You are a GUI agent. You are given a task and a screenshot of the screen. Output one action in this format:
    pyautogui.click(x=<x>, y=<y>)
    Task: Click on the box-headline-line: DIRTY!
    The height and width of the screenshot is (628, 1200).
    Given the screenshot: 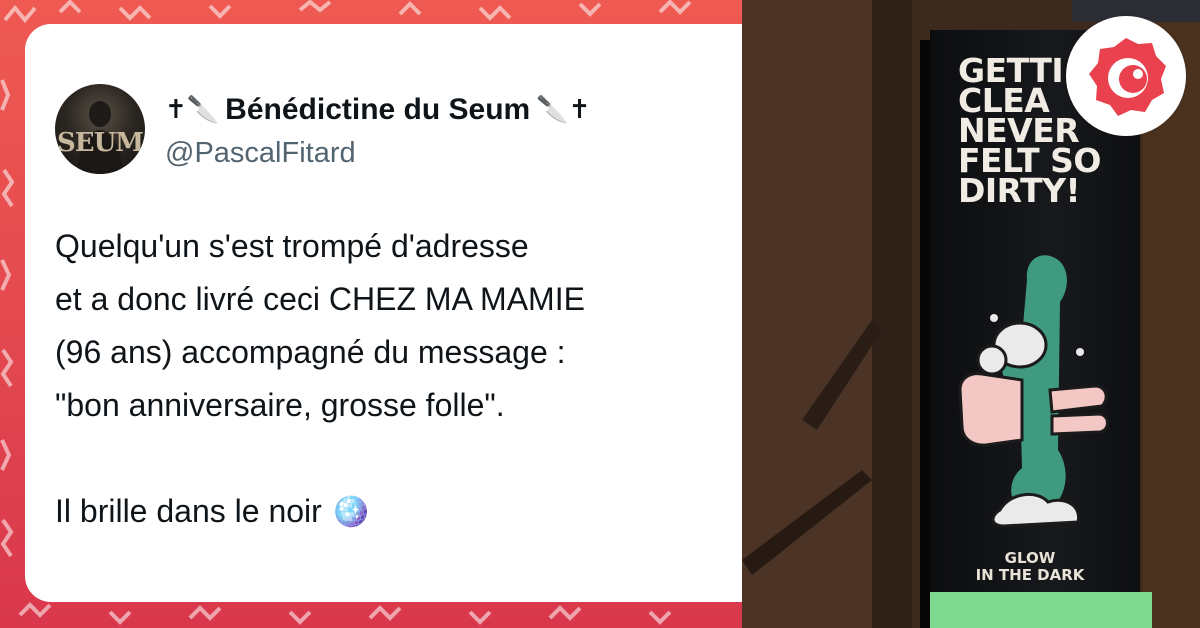 What is the action you would take?
    pyautogui.click(x=1019, y=190)
    